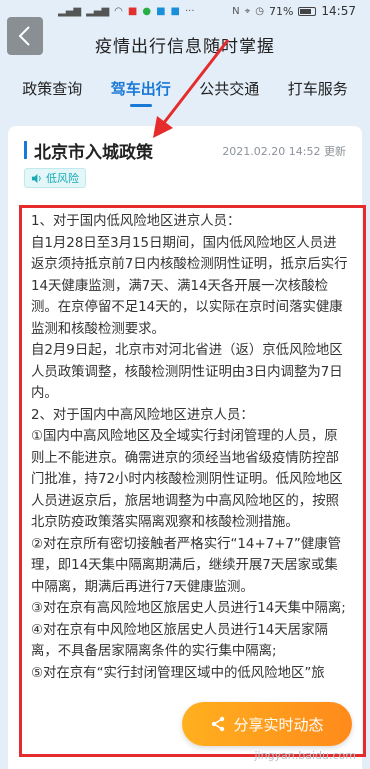 This screenshot has height=769, width=370. What do you see at coordinates (62, 178) in the screenshot?
I see `risk-level-label: 低风险` at bounding box center [62, 178].